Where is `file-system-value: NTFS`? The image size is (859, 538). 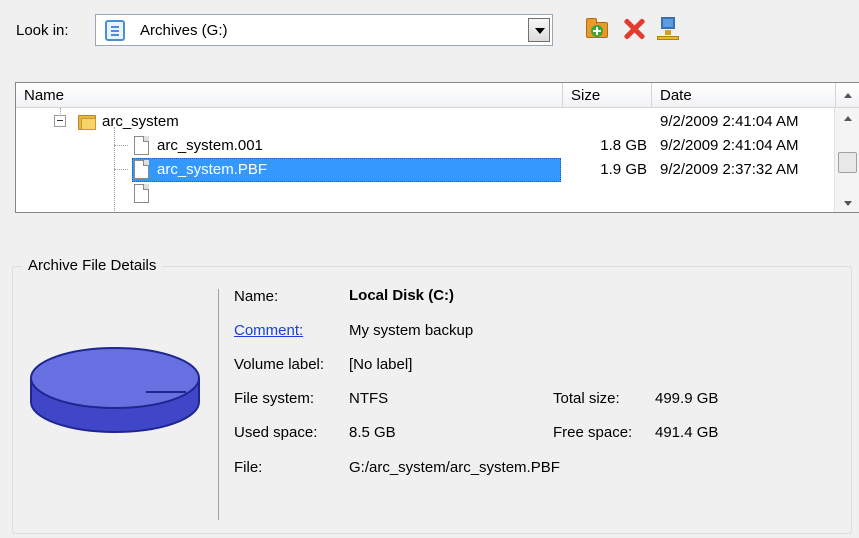
file-system-value: NTFS is located at coordinates (369, 398).